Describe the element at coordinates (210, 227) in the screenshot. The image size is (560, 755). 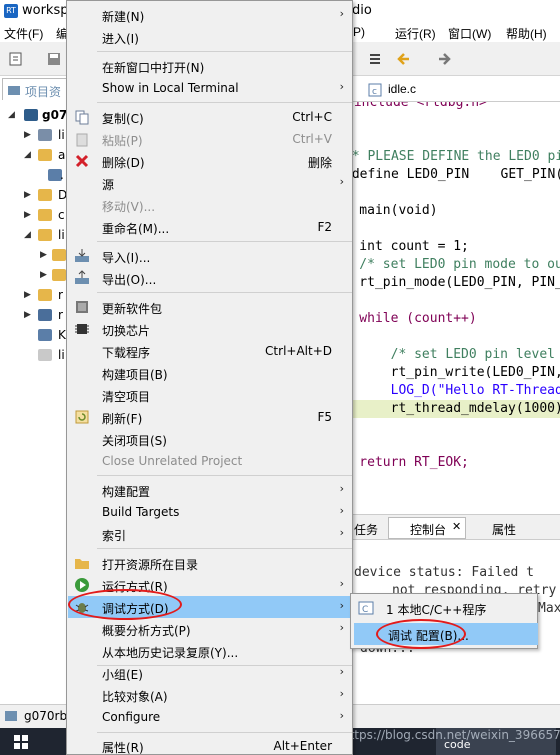
I see `menu-item-rename: 重命名(M)... F2` at that location.